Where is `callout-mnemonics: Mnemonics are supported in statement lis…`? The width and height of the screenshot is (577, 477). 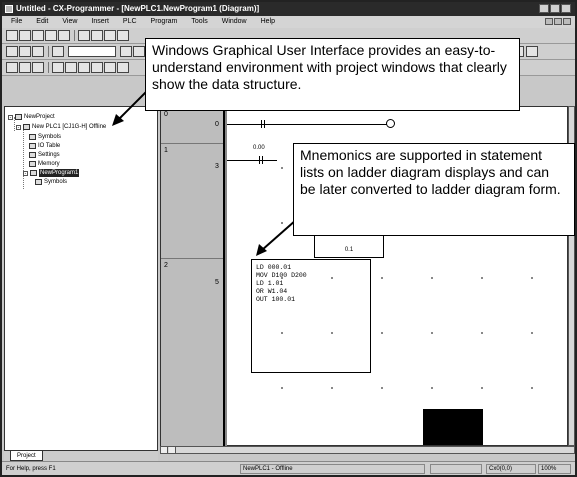
callout-mnemonics: Mnemonics are supported in statement lis… is located at coordinates (434, 189).